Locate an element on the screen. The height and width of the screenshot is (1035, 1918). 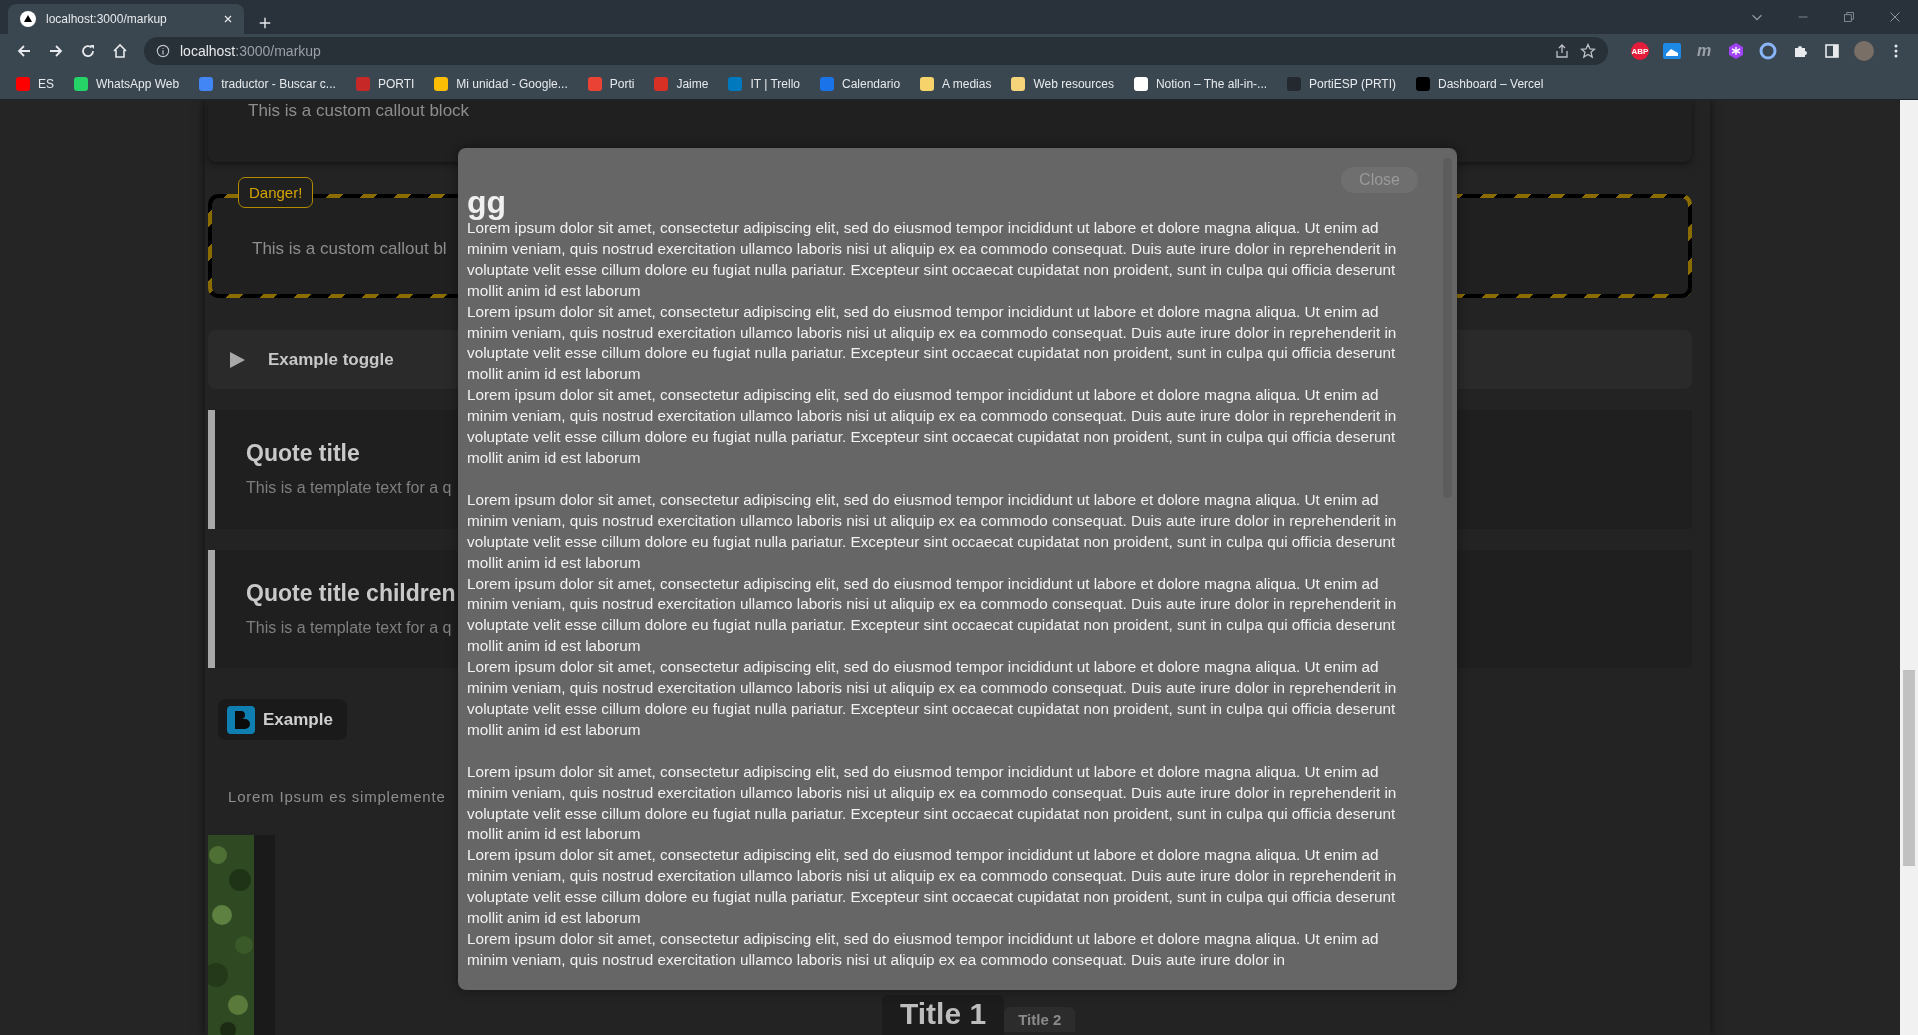
title-tab: Title 1 is located at coordinates (943, 1014).